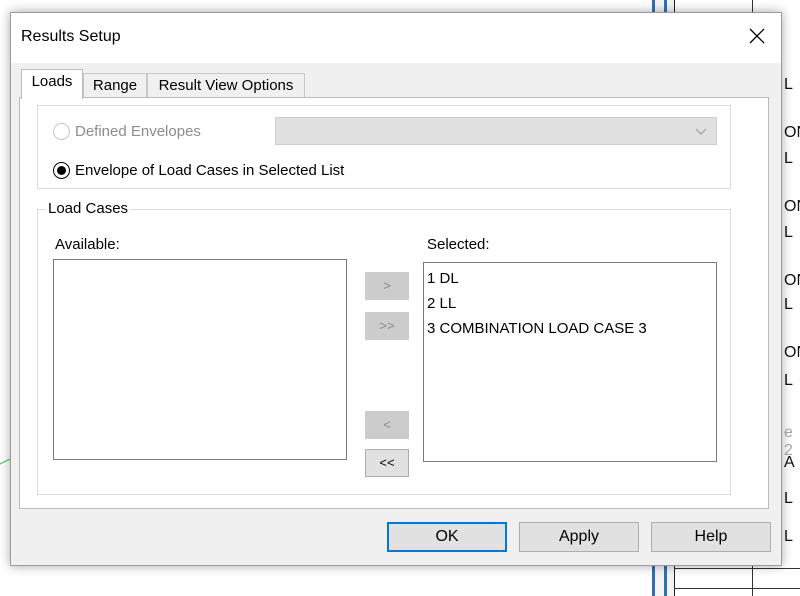 The image size is (800, 596). Describe the element at coordinates (458, 244) in the screenshot. I see `selected-label: Selected:` at that location.